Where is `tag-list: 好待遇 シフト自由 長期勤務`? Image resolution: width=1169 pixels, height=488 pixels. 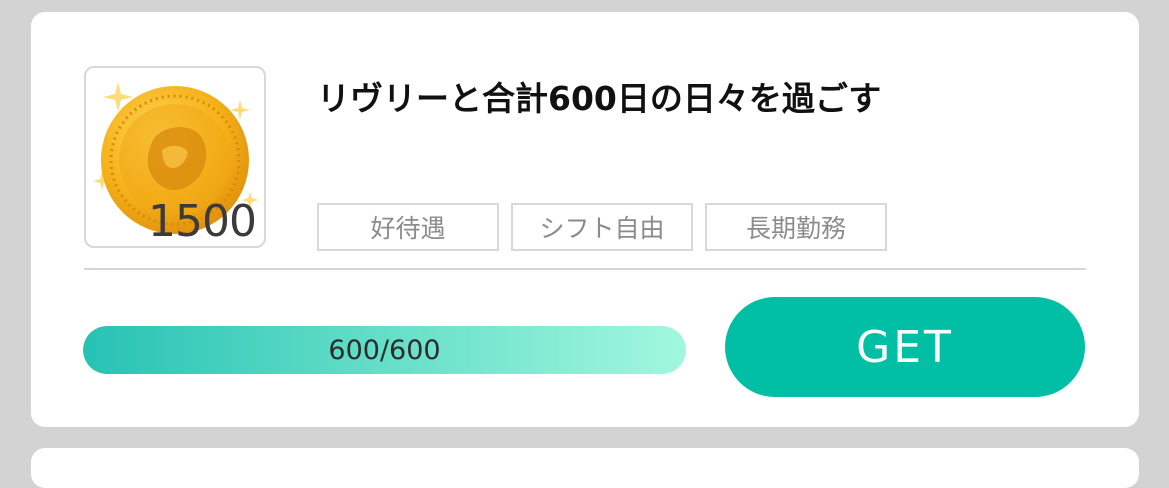
tag-list: 好待遇 シフト自由 長期勤務 is located at coordinates (602, 227).